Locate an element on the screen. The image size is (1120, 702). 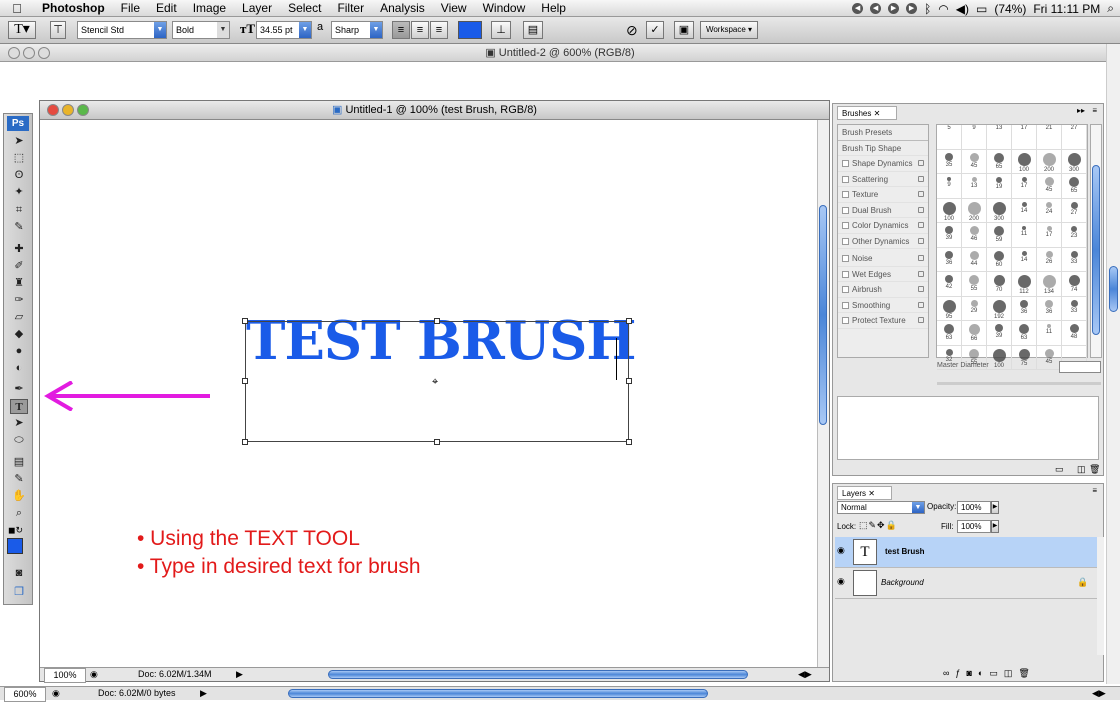
align-left-button: ≡ is located at coordinates (401, 30).